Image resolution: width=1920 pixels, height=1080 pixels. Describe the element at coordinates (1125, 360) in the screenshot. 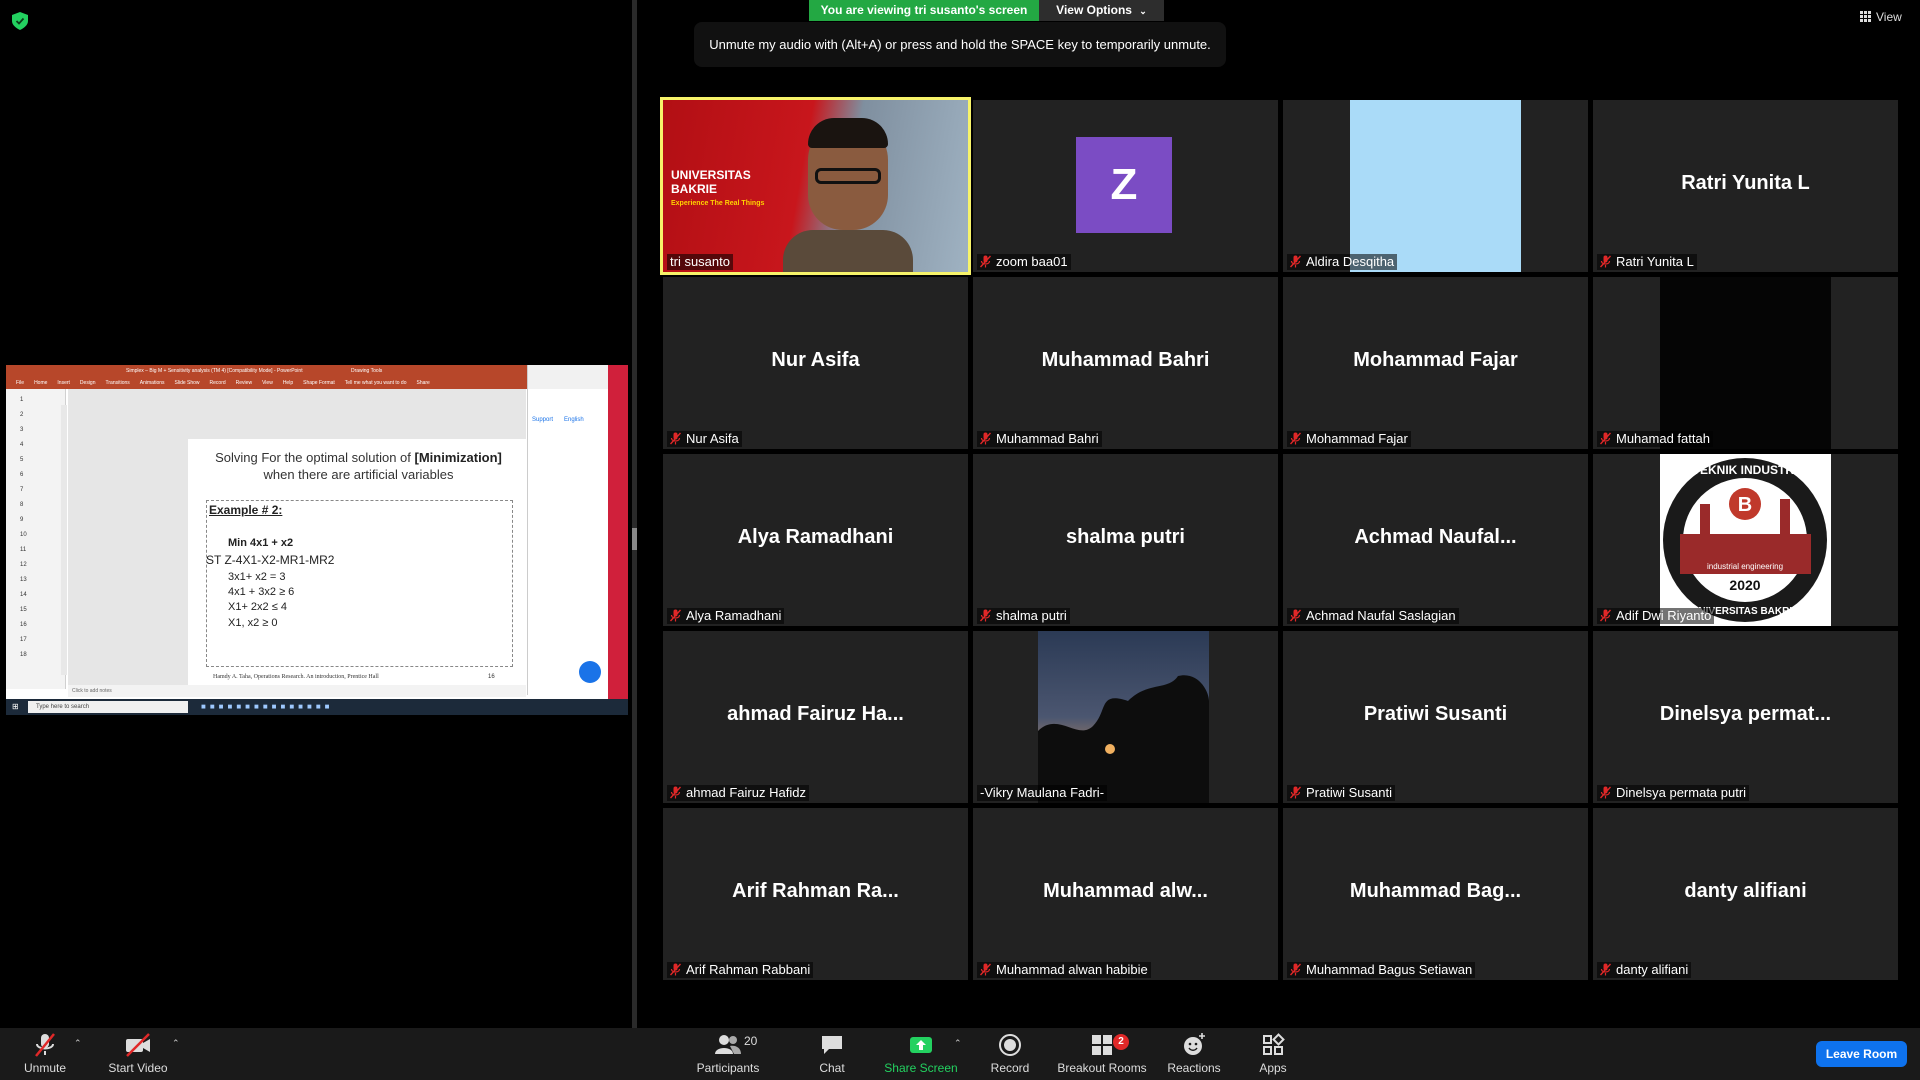

I see `participant-display-name: Muhammad Bahri` at that location.